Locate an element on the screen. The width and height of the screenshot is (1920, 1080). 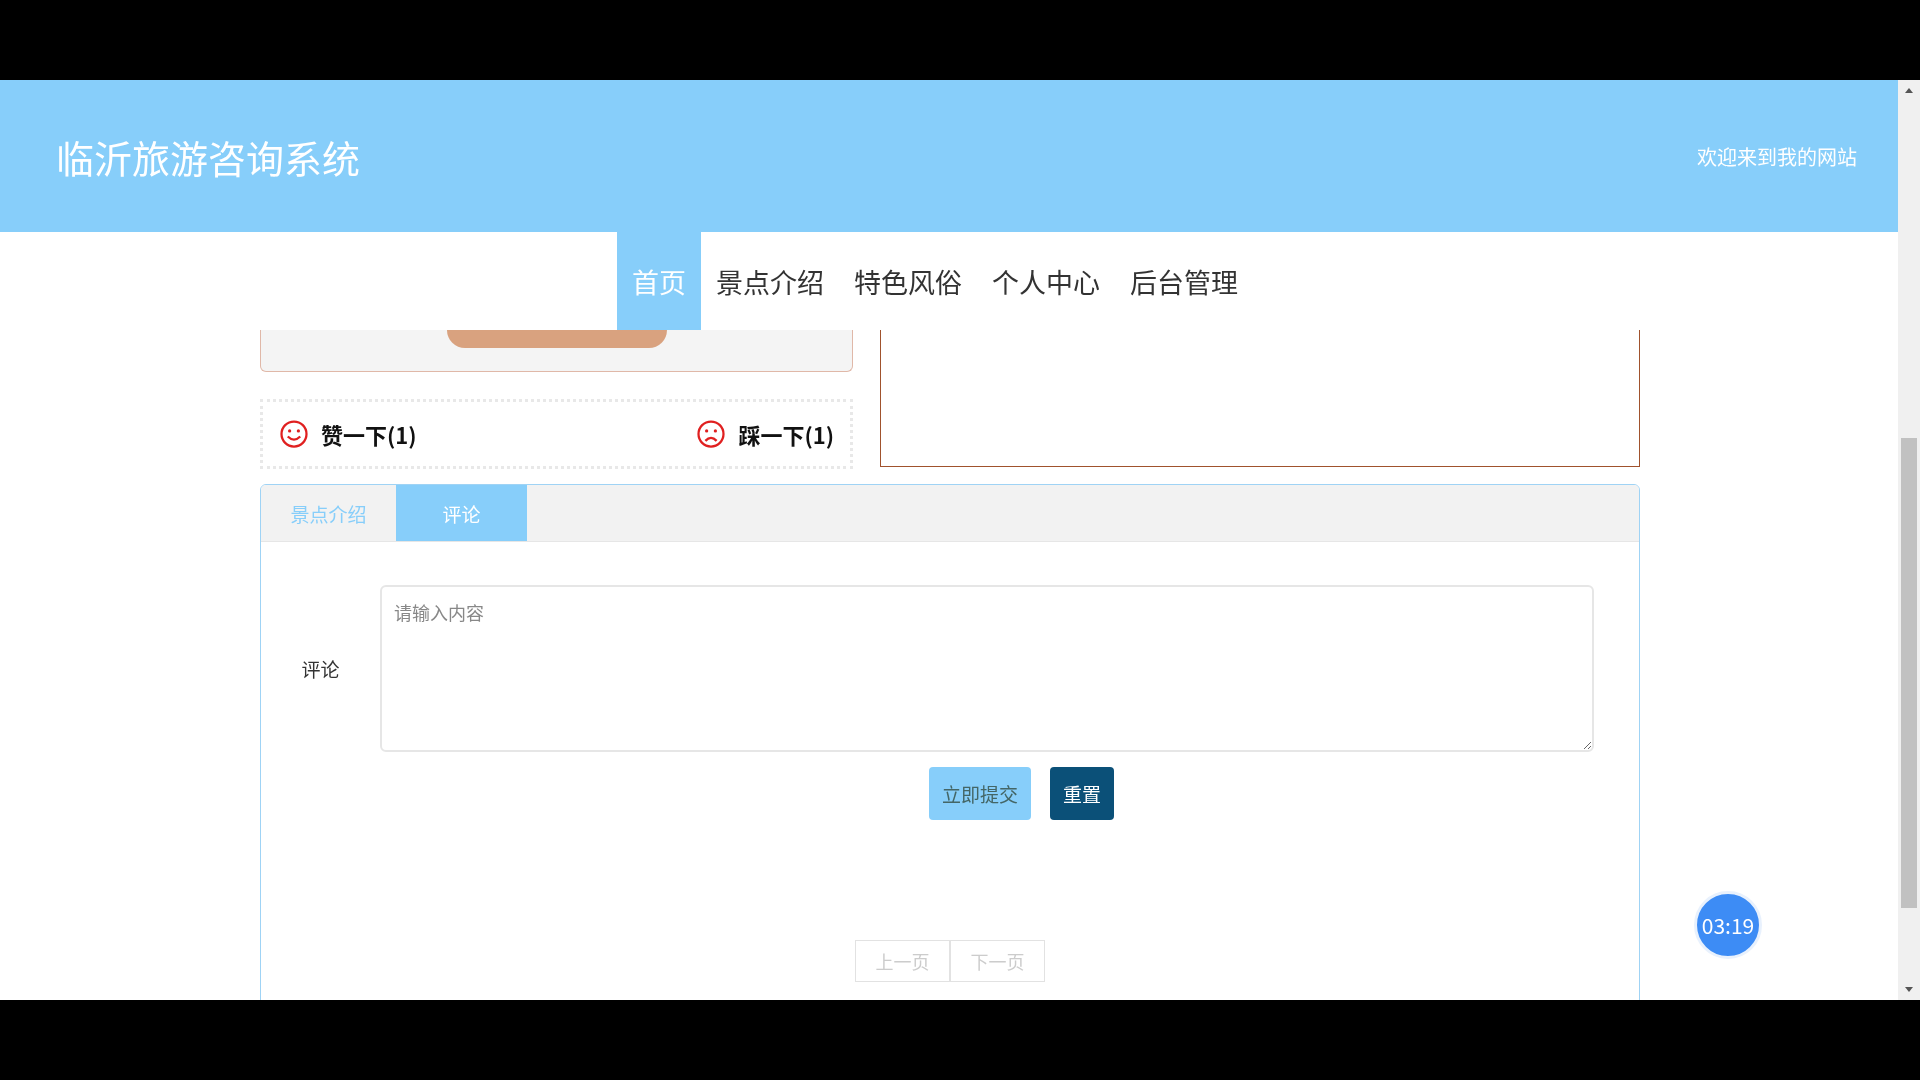
scrollbar is located at coordinates (1909, 540).